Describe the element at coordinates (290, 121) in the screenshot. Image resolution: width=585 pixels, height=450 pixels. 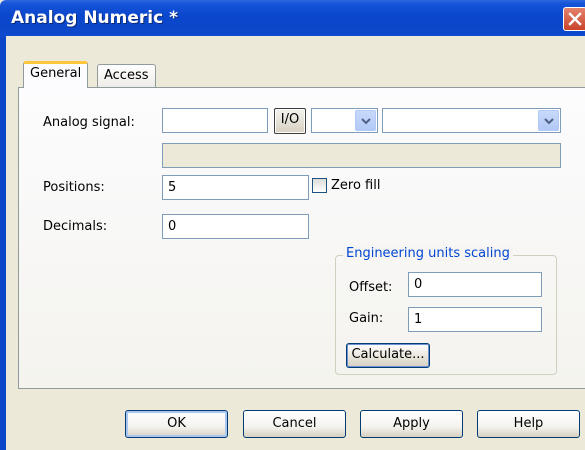
I see `io-button: I/O` at that location.